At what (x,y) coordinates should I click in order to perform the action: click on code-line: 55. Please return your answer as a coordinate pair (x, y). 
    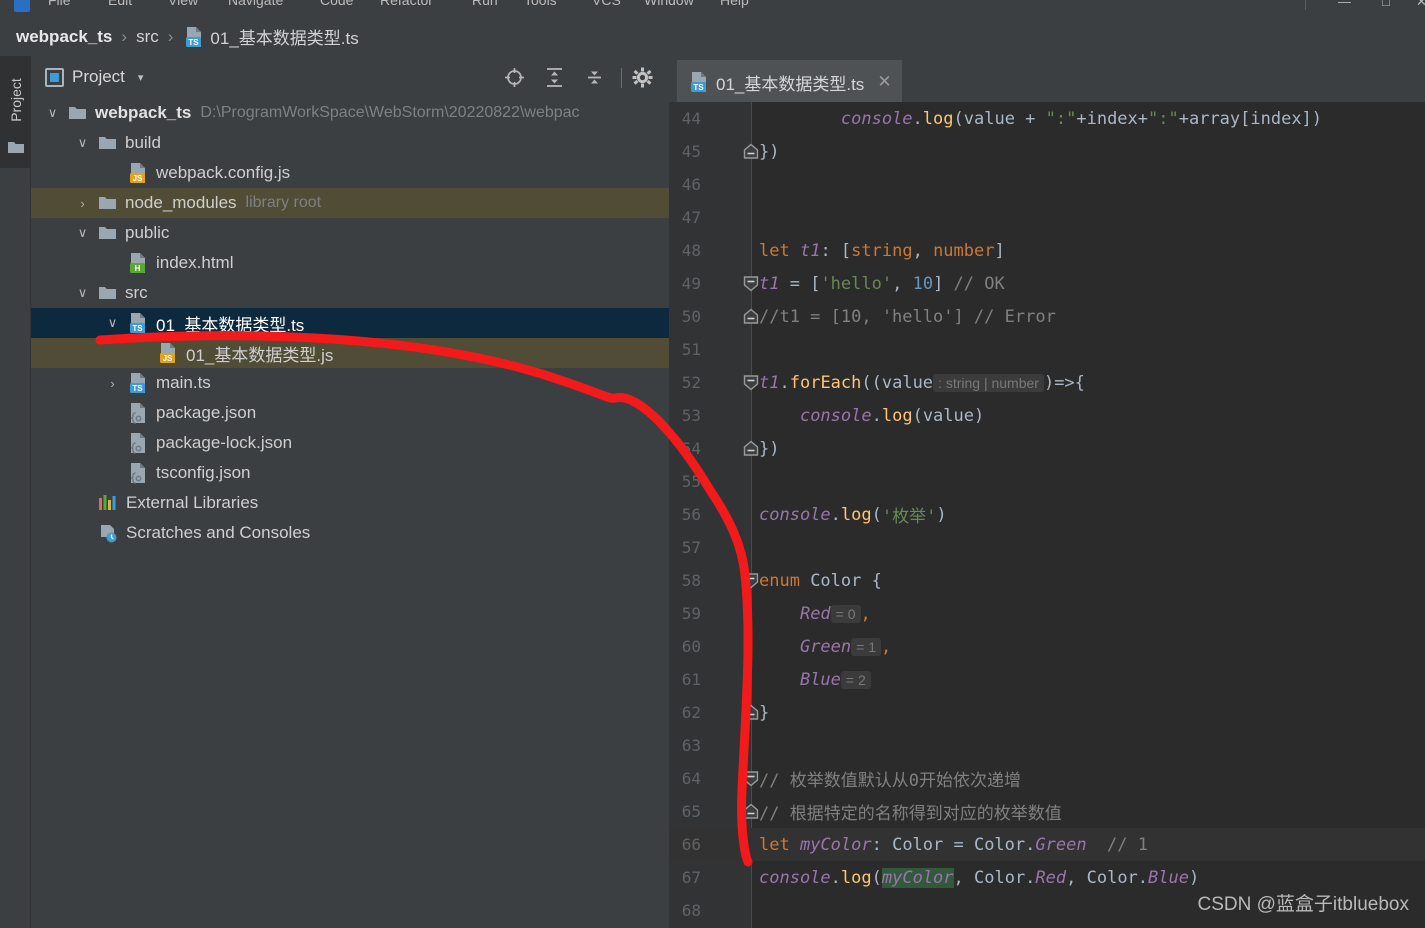
    Looking at the image, I should click on (1047, 481).